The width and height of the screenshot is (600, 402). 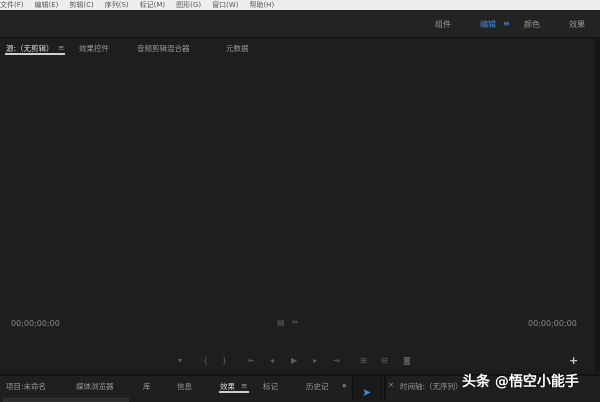 I want to click on go-to-out-icon: ⇥, so click(x=336, y=360).